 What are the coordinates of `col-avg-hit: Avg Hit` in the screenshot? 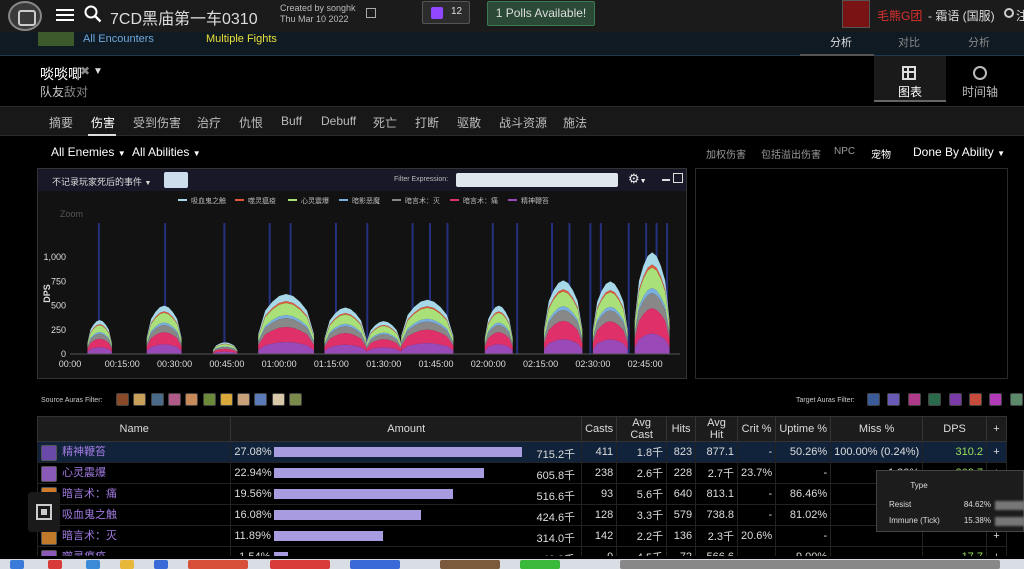 It's located at (717, 429).